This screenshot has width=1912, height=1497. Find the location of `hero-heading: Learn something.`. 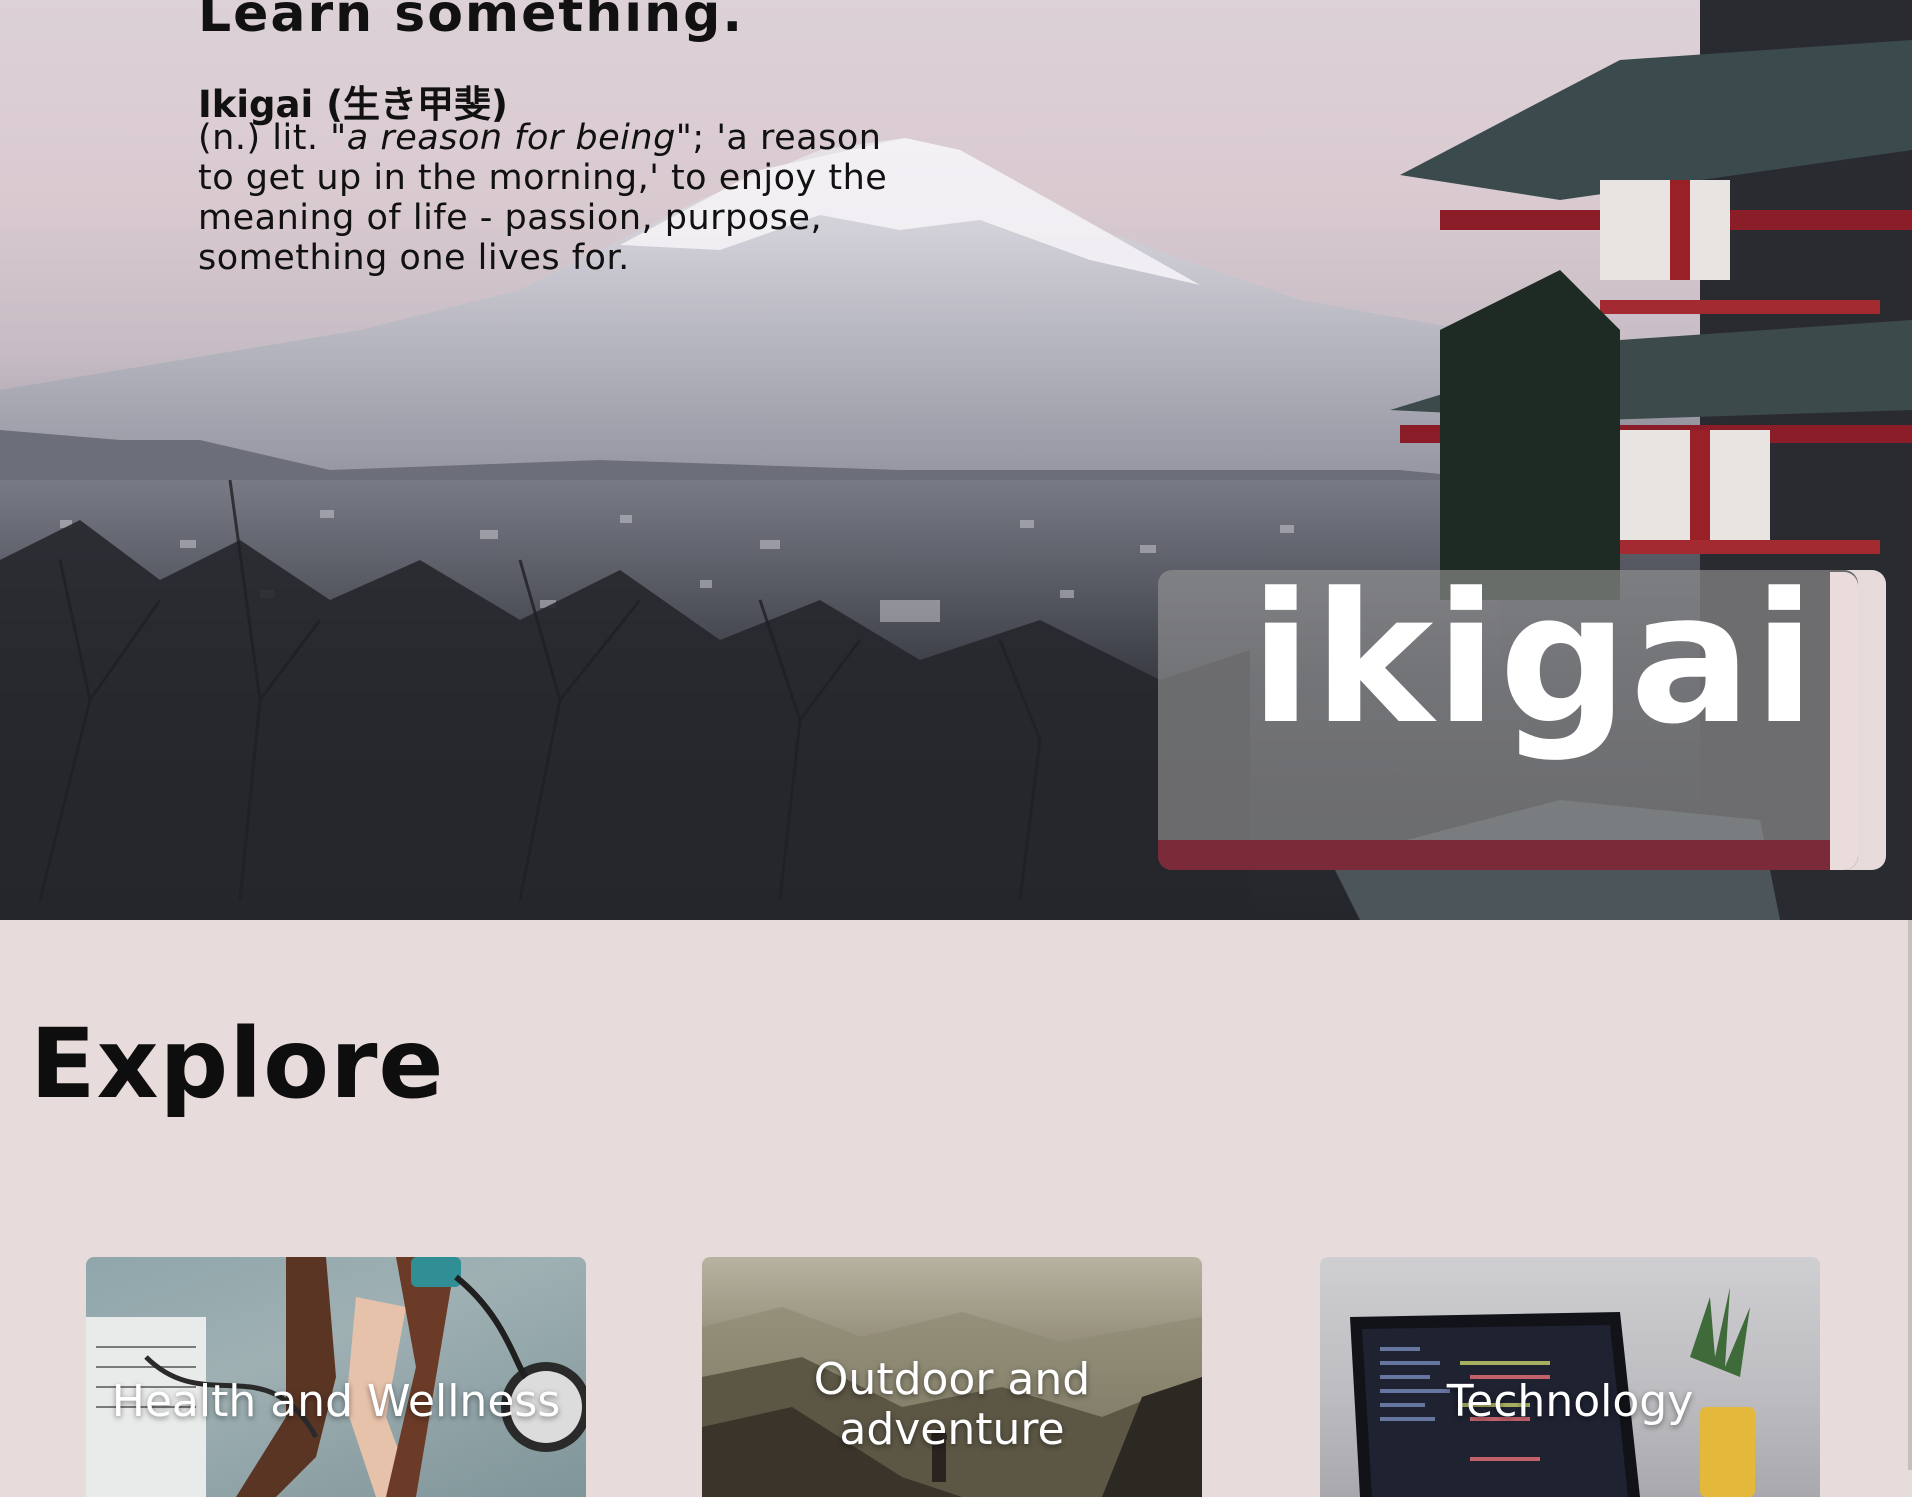

hero-heading: Learn something. is located at coordinates (471, 22).